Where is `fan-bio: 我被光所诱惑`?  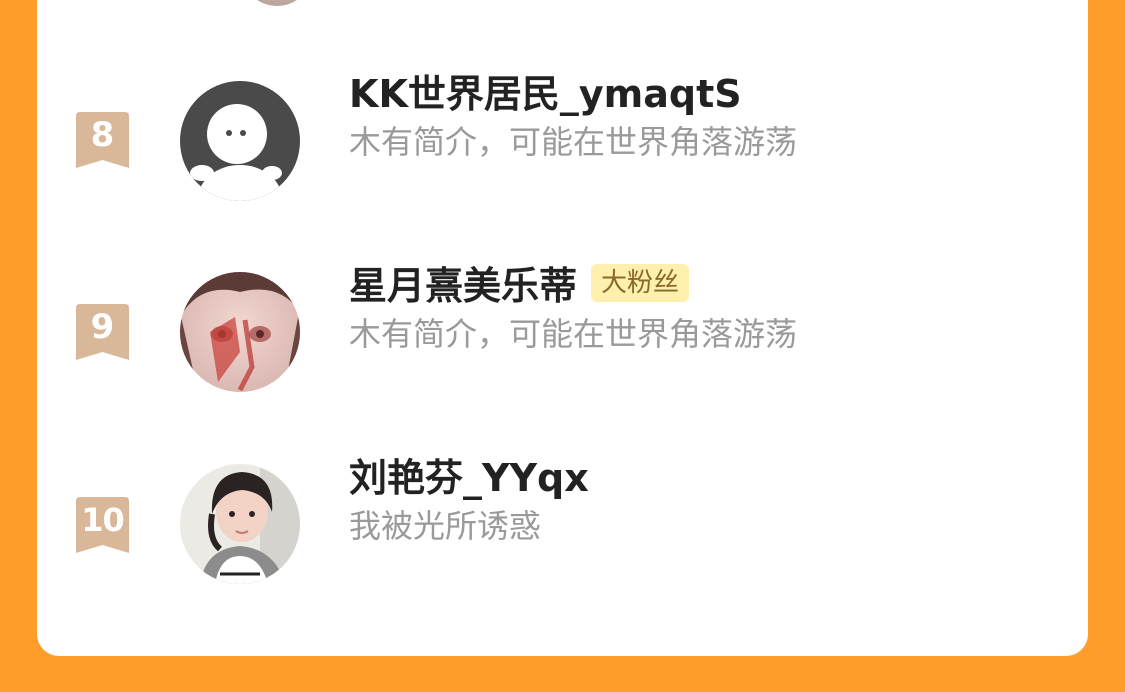 fan-bio: 我被光所诱惑 is located at coordinates (445, 526).